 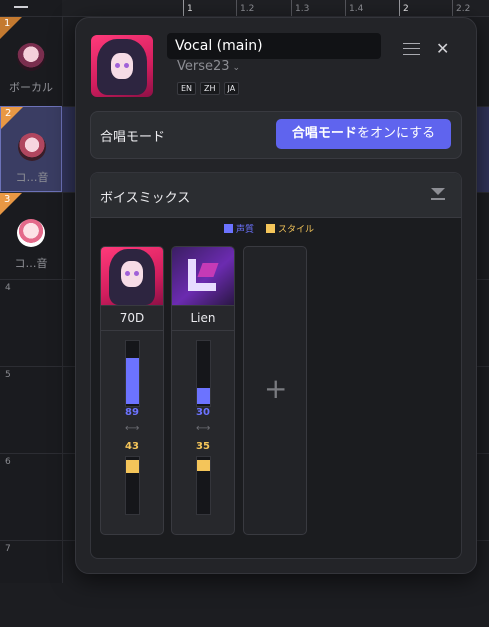 I want to click on track-number: 1, so click(x=7, y=23).